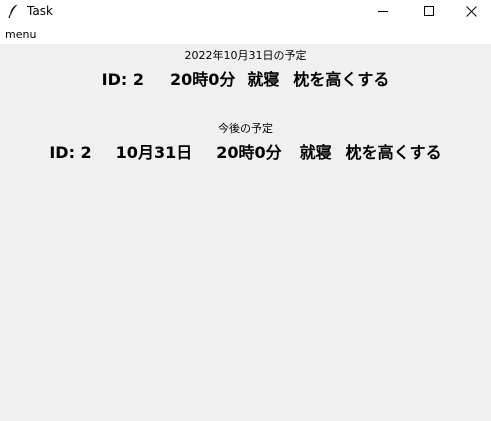 The width and height of the screenshot is (491, 421). What do you see at coordinates (315, 152) in the screenshot?
I see `upcoming-task-category: 就寝` at bounding box center [315, 152].